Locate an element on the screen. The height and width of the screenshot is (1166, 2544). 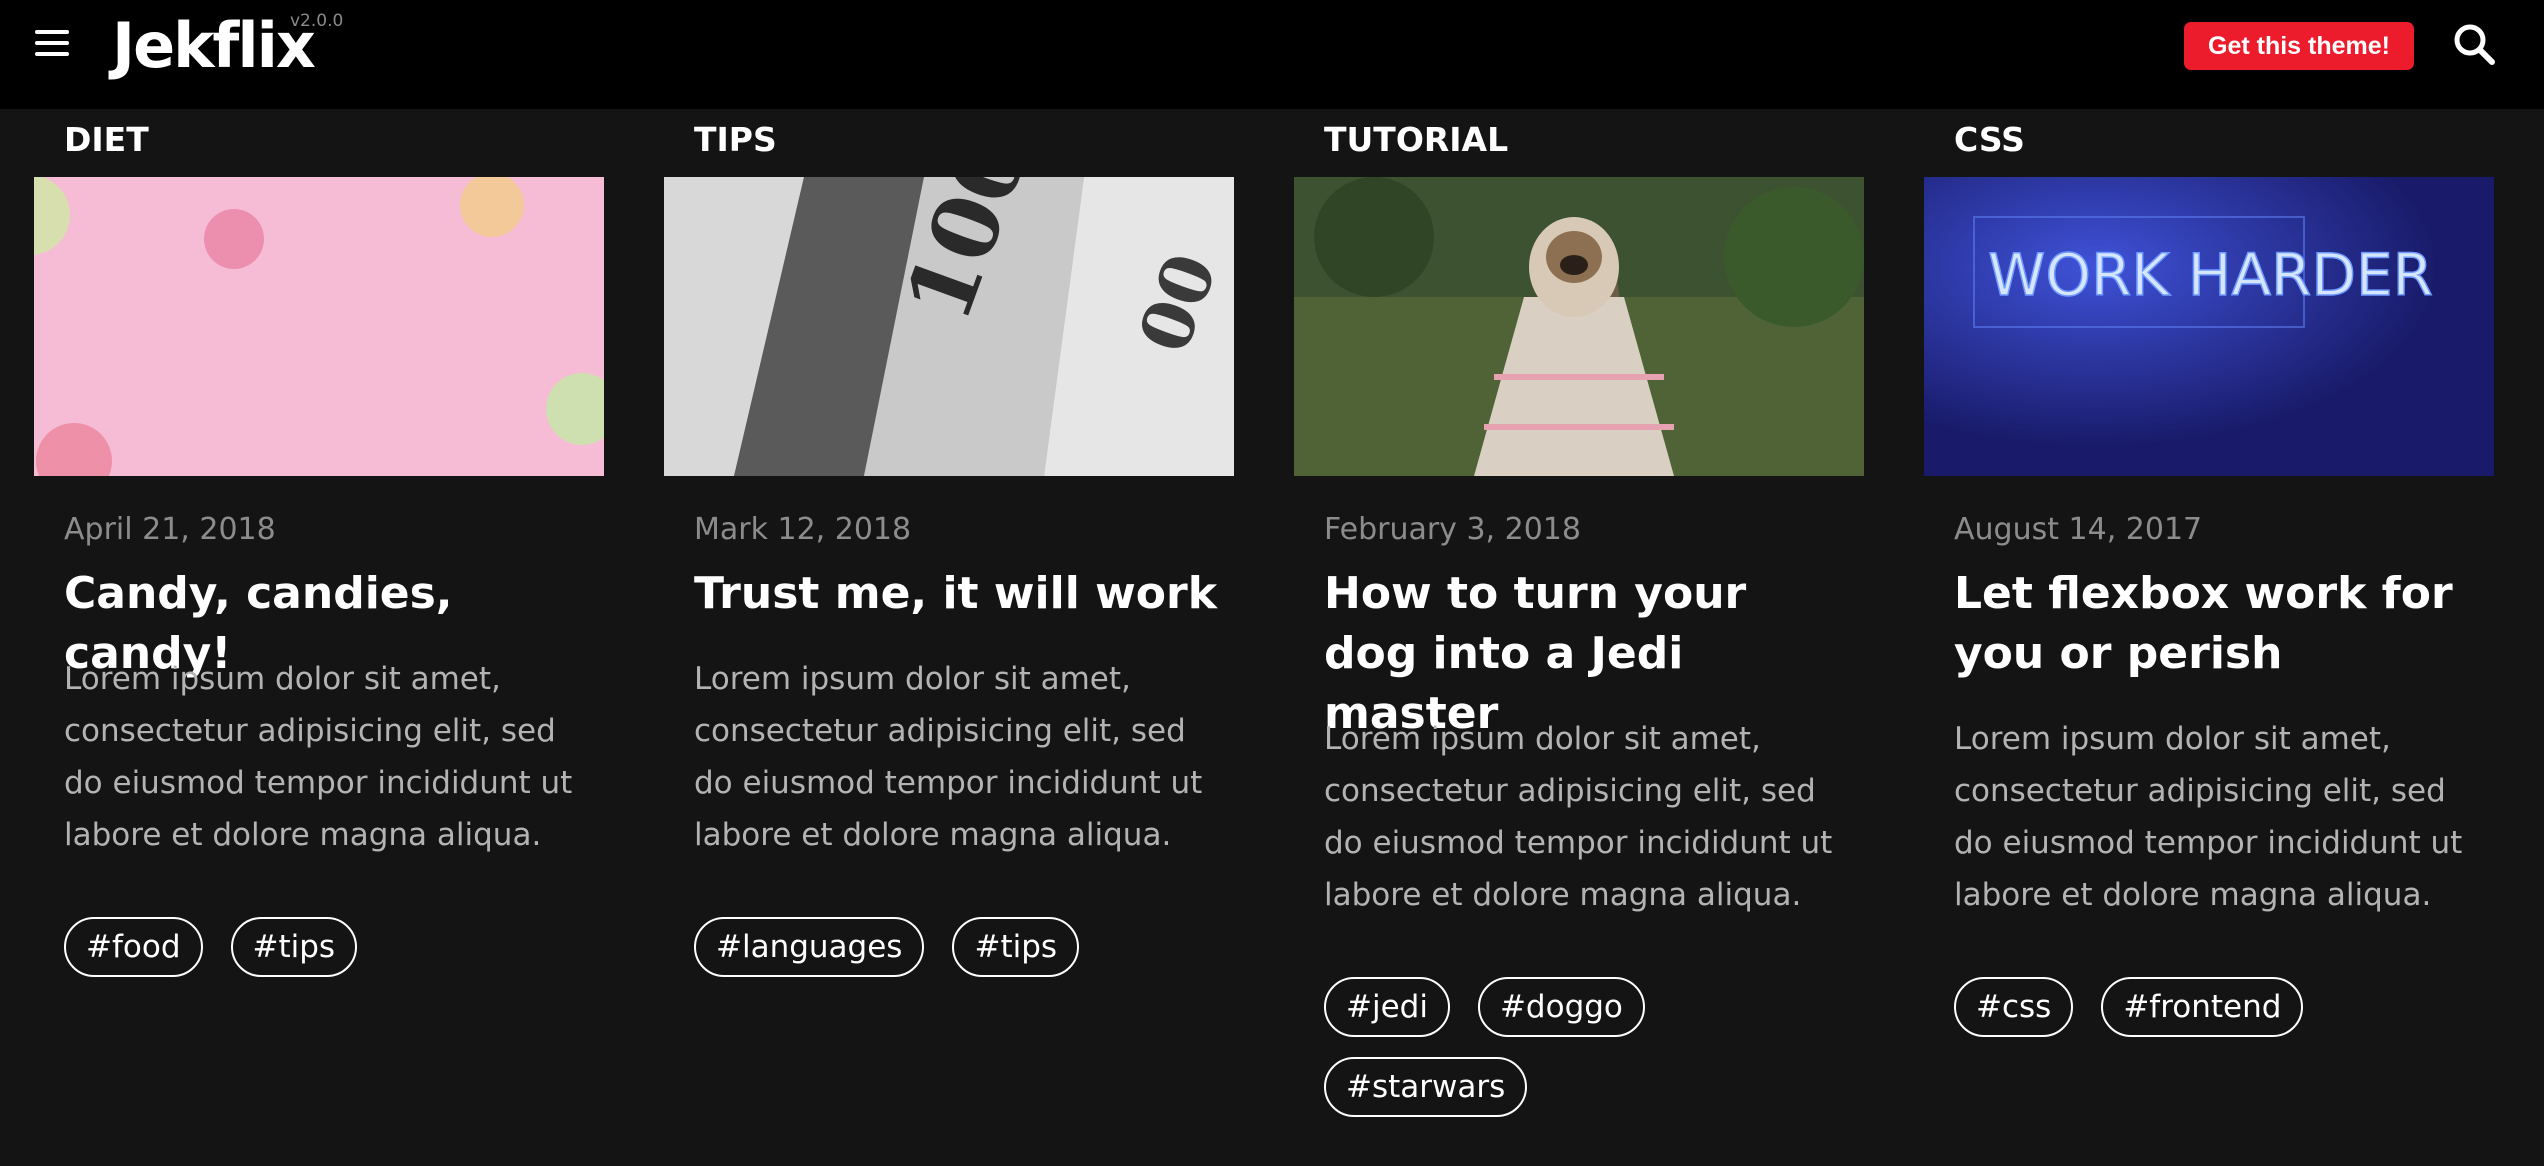
post-date: Mark 12, 2018 is located at coordinates (803, 529).